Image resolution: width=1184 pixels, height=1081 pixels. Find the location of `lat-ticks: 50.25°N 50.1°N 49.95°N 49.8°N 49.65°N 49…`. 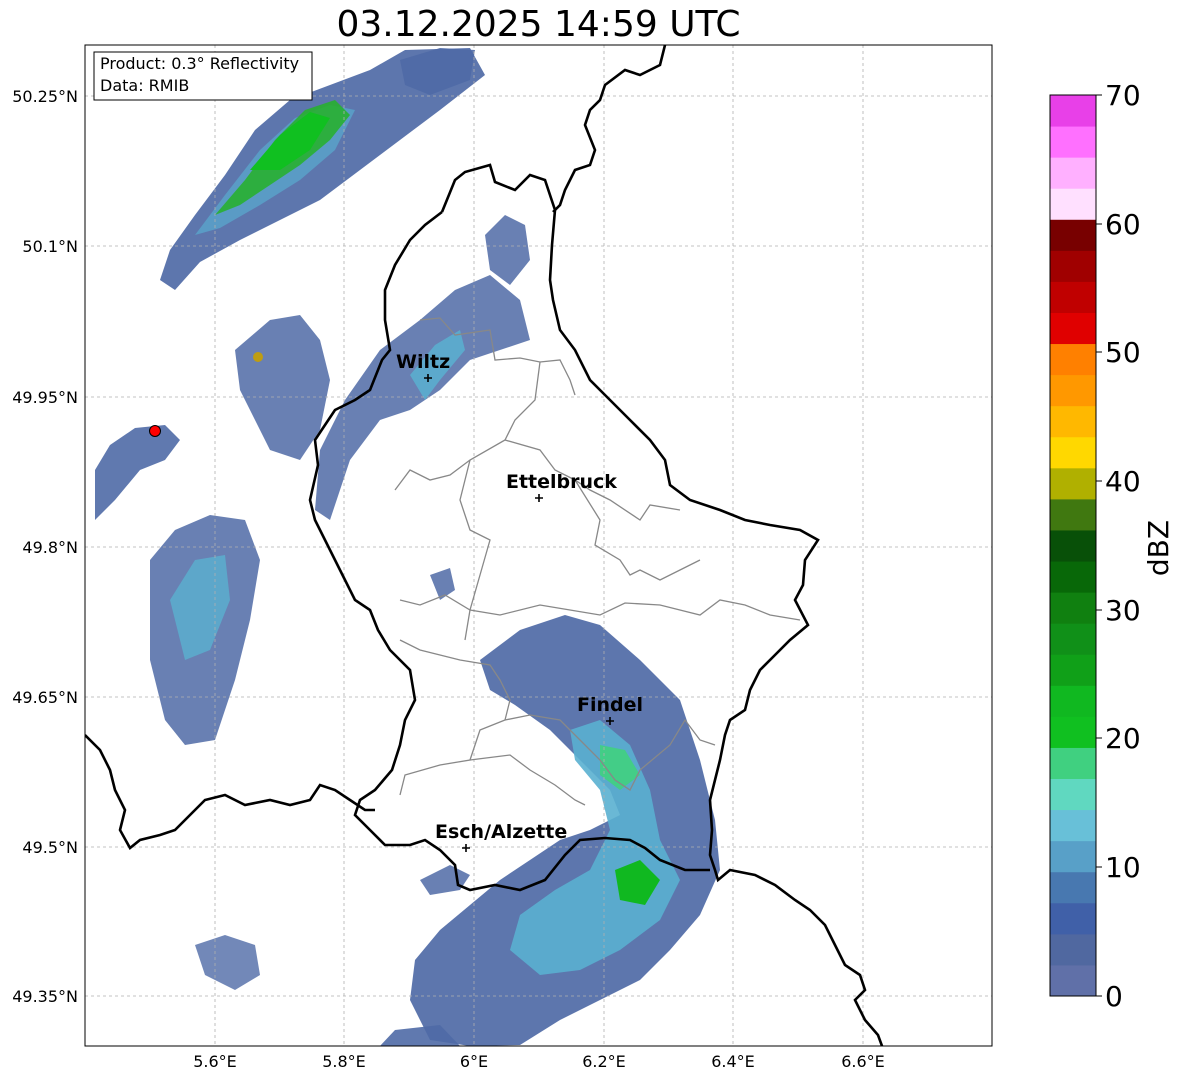

lat-ticks: 50.25°N 50.1°N 49.95°N 49.8°N 49.65°N 49… is located at coordinates (45, 546).